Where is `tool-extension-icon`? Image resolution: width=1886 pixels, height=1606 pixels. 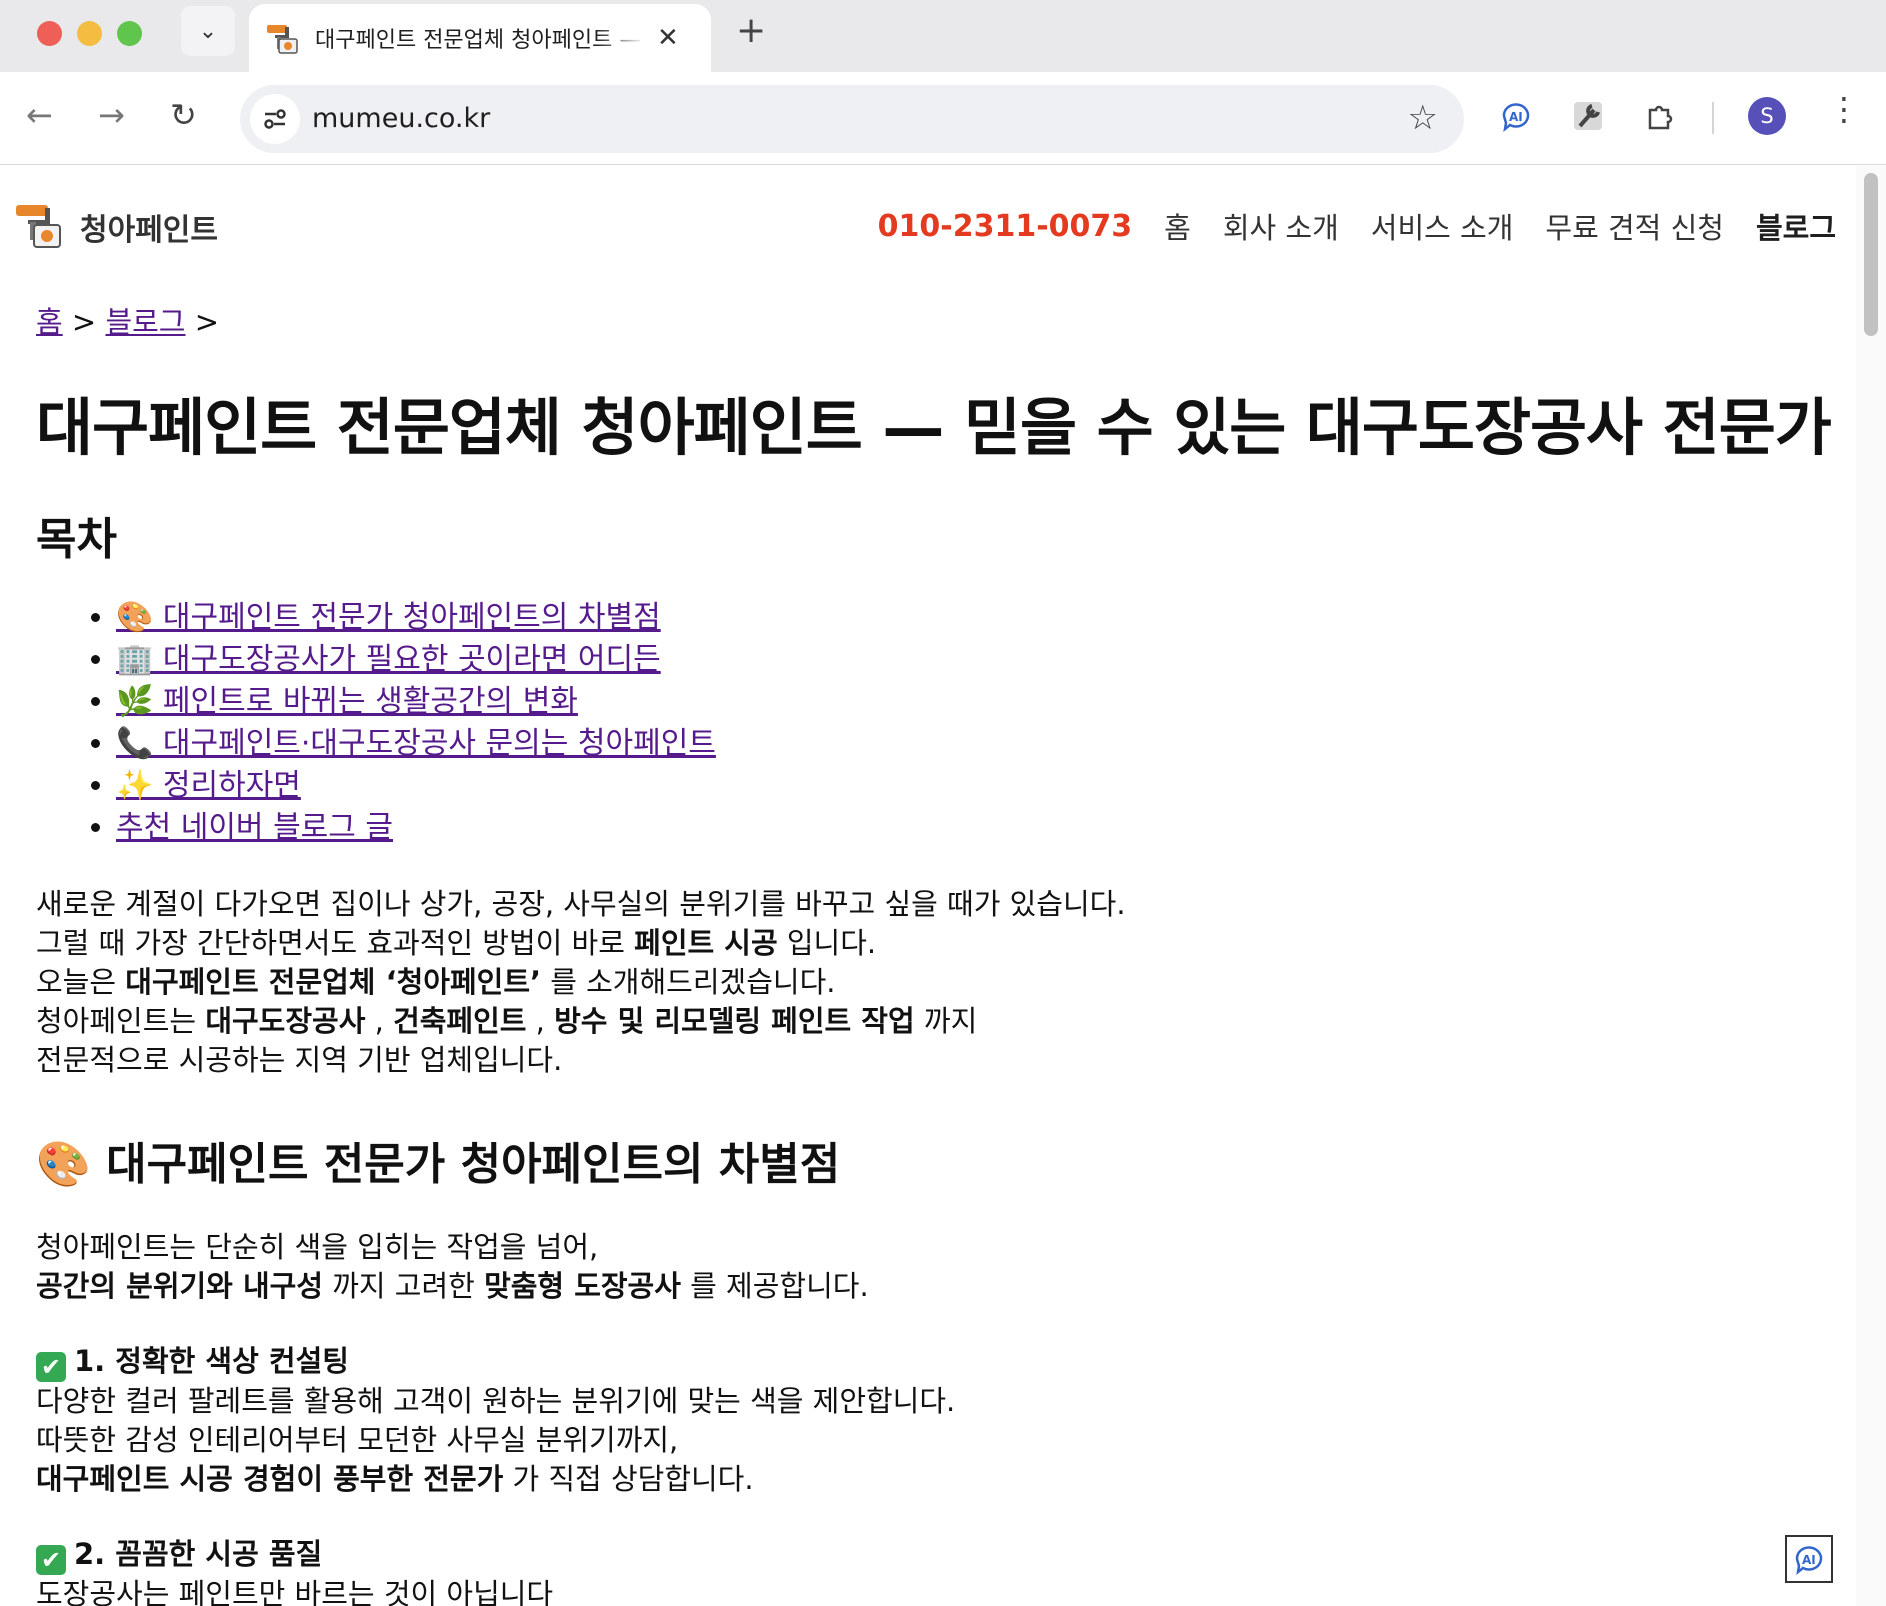
tool-extension-icon is located at coordinates (1588, 116).